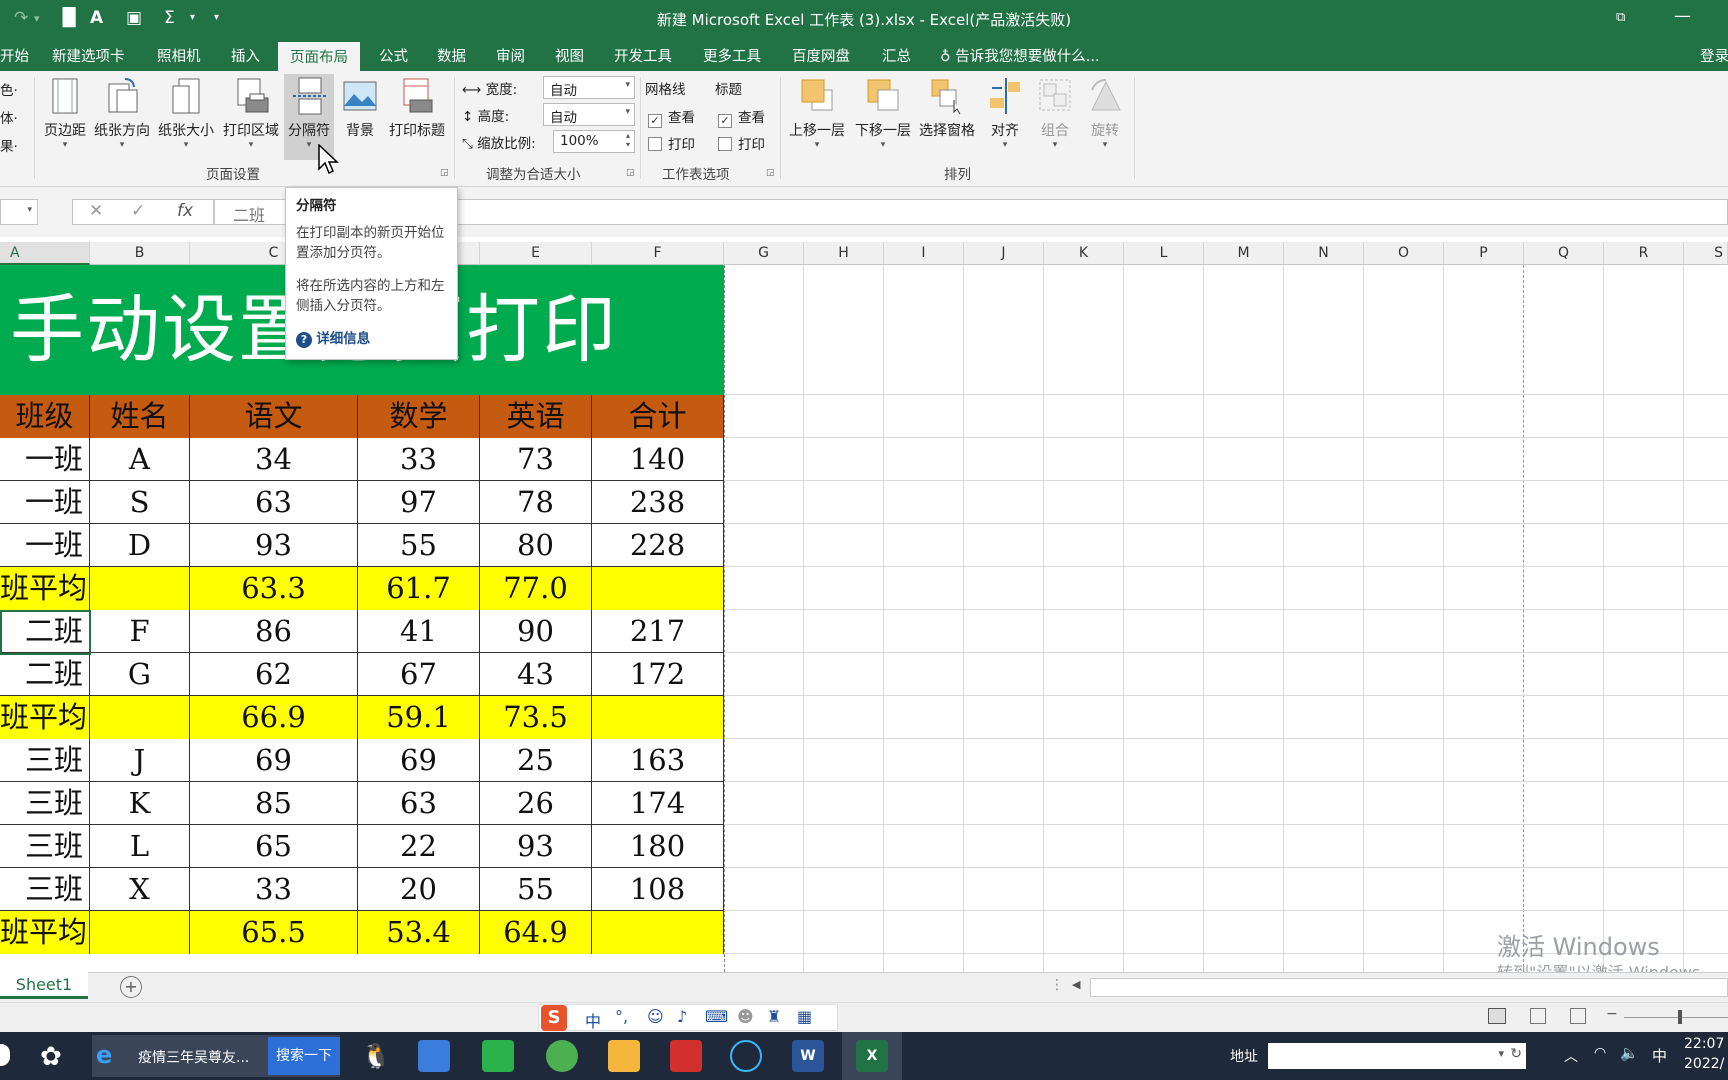 This screenshot has width=1728, height=1080. I want to click on cell-chinese: 66.9, so click(274, 717).